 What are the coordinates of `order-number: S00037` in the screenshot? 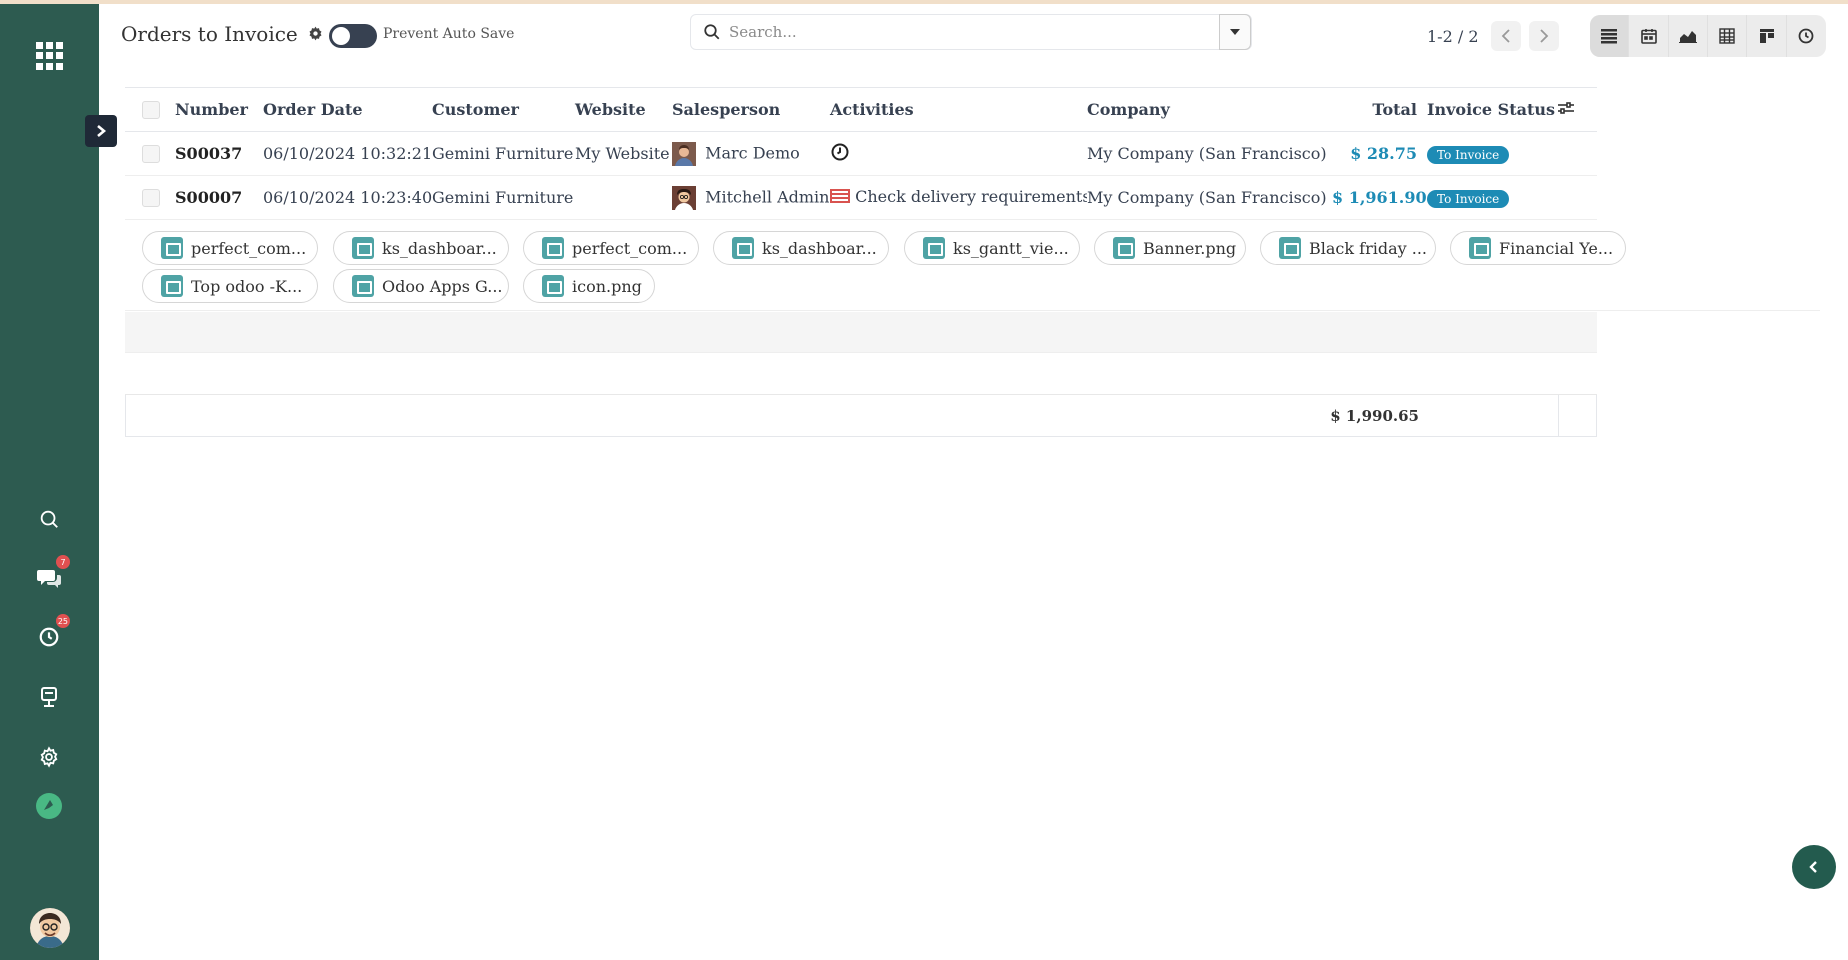 It's located at (219, 153).